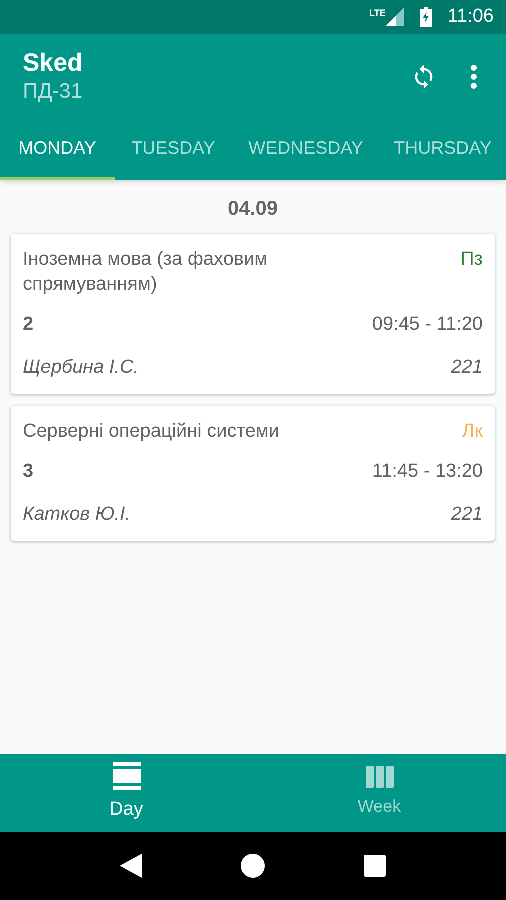 The height and width of the screenshot is (900, 506). I want to click on day-tab: WEDNESDAY, so click(306, 150).